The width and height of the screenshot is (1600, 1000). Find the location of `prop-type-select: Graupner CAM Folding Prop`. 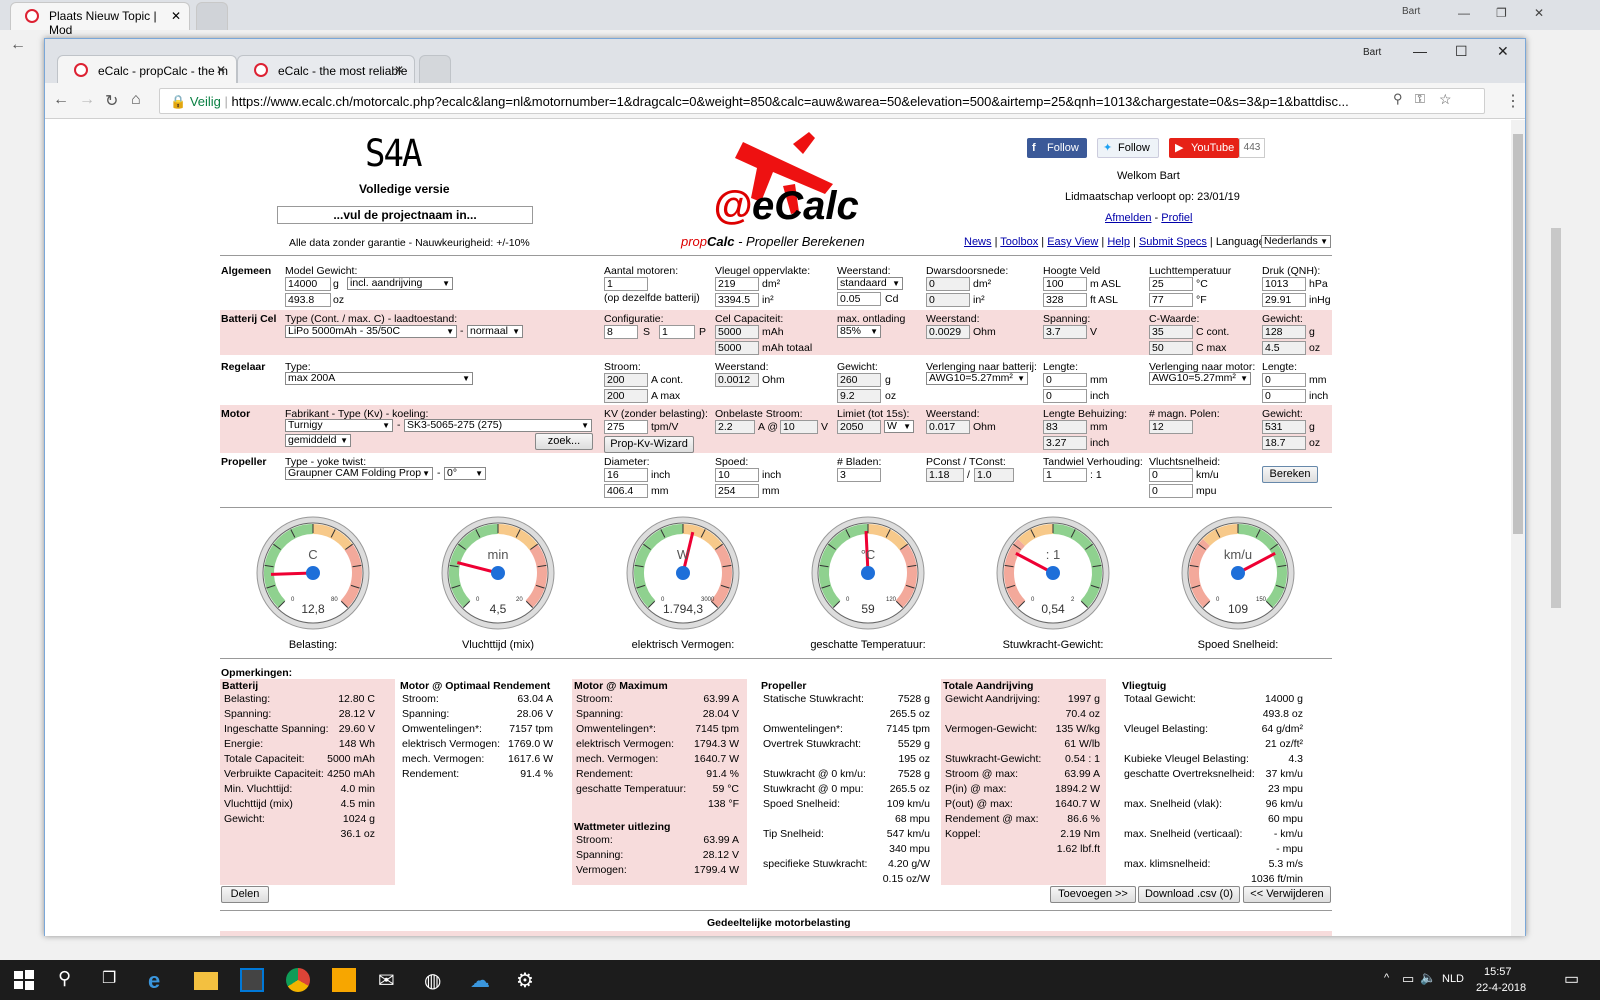

prop-type-select: Graupner CAM Folding Prop is located at coordinates (359, 473).